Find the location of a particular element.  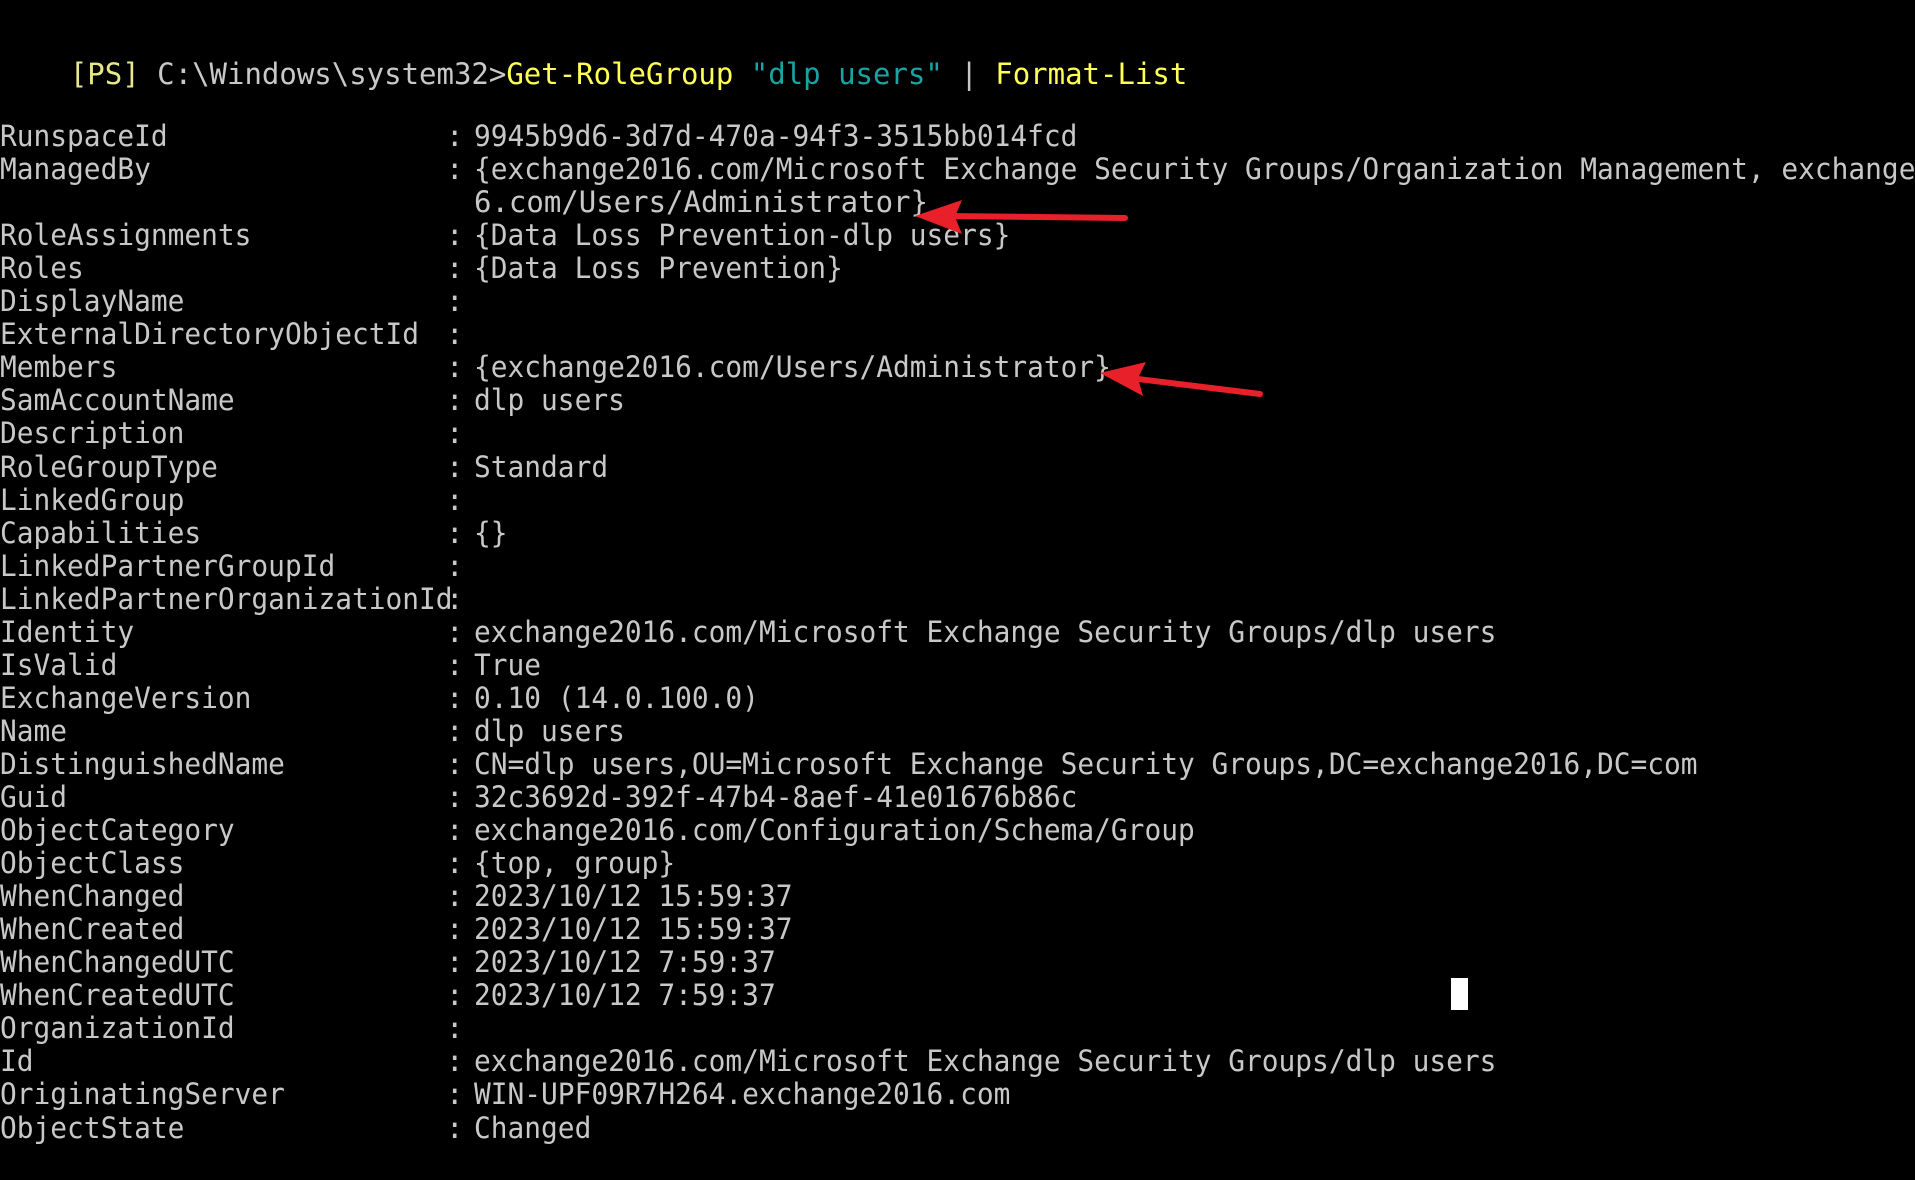

annotation-arrows is located at coordinates (1089, 298).